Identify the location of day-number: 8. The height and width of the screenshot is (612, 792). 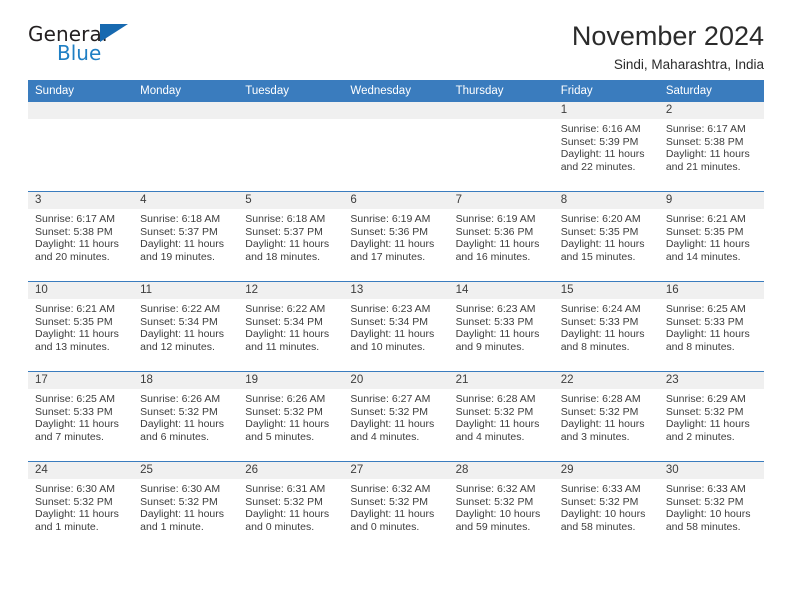
(606, 200).